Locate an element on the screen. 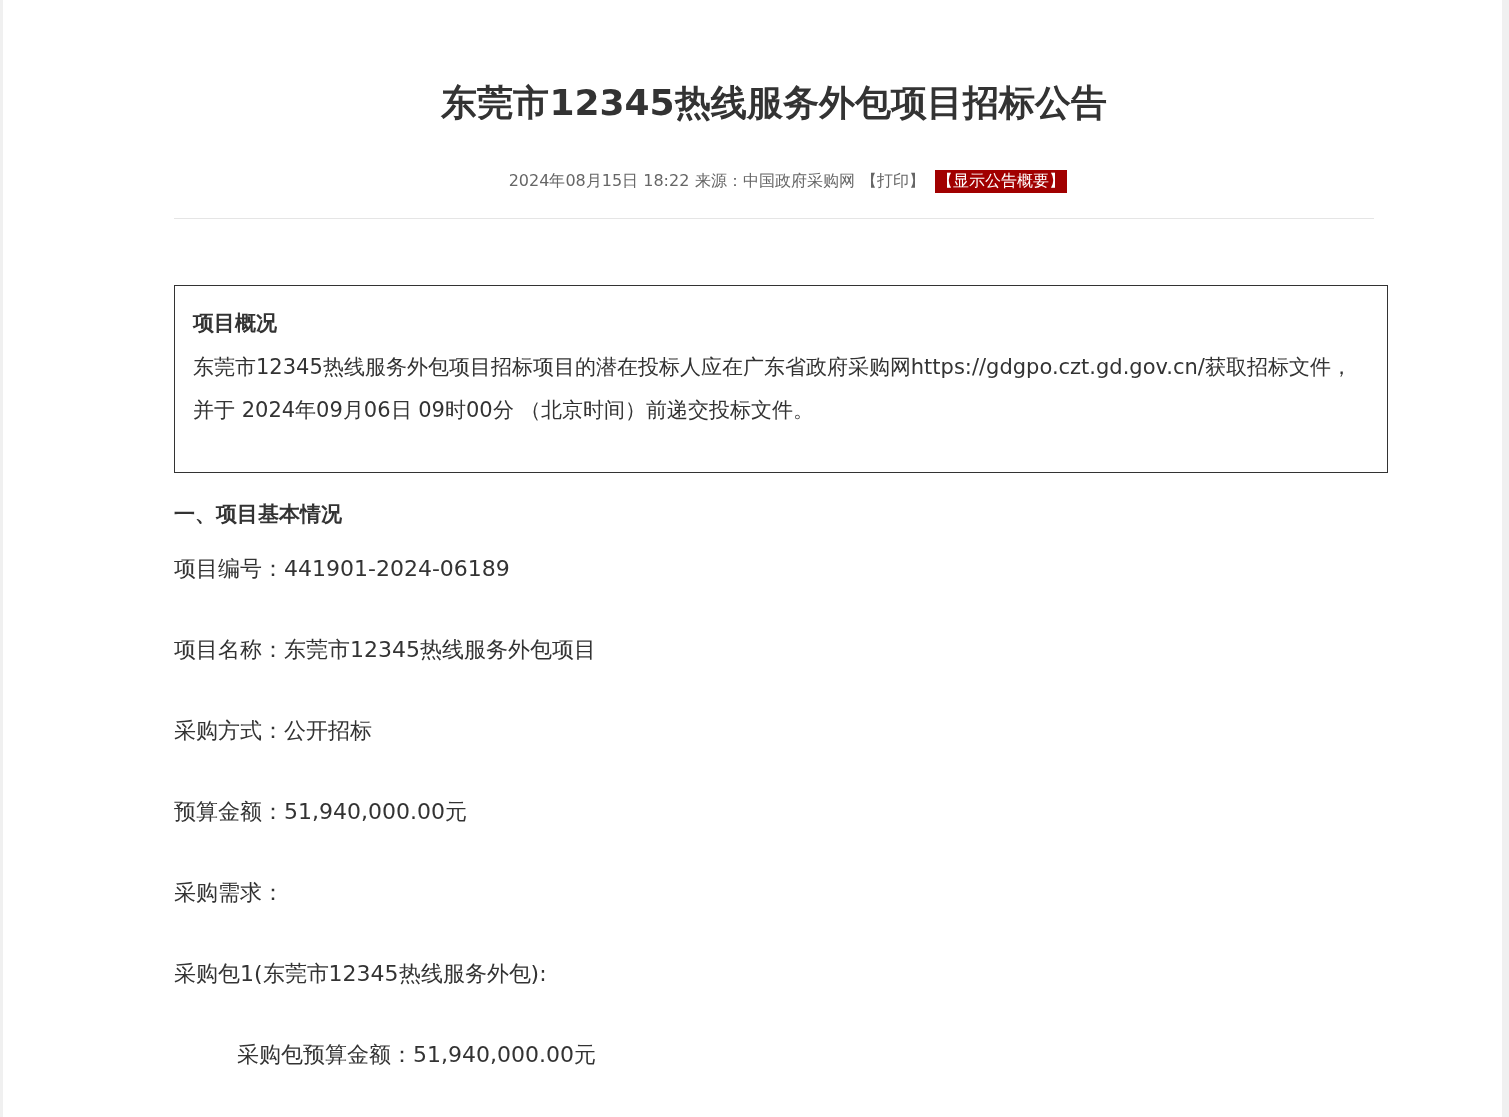  info-line: 项目编号：441901-2024-06189 is located at coordinates (342, 569).